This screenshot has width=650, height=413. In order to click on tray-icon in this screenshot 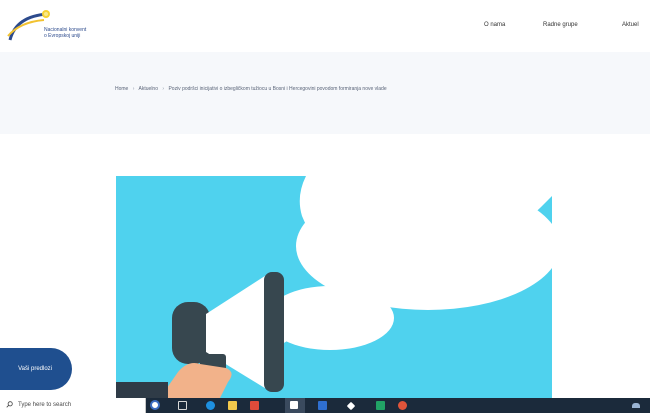, I will do `click(636, 405)`.